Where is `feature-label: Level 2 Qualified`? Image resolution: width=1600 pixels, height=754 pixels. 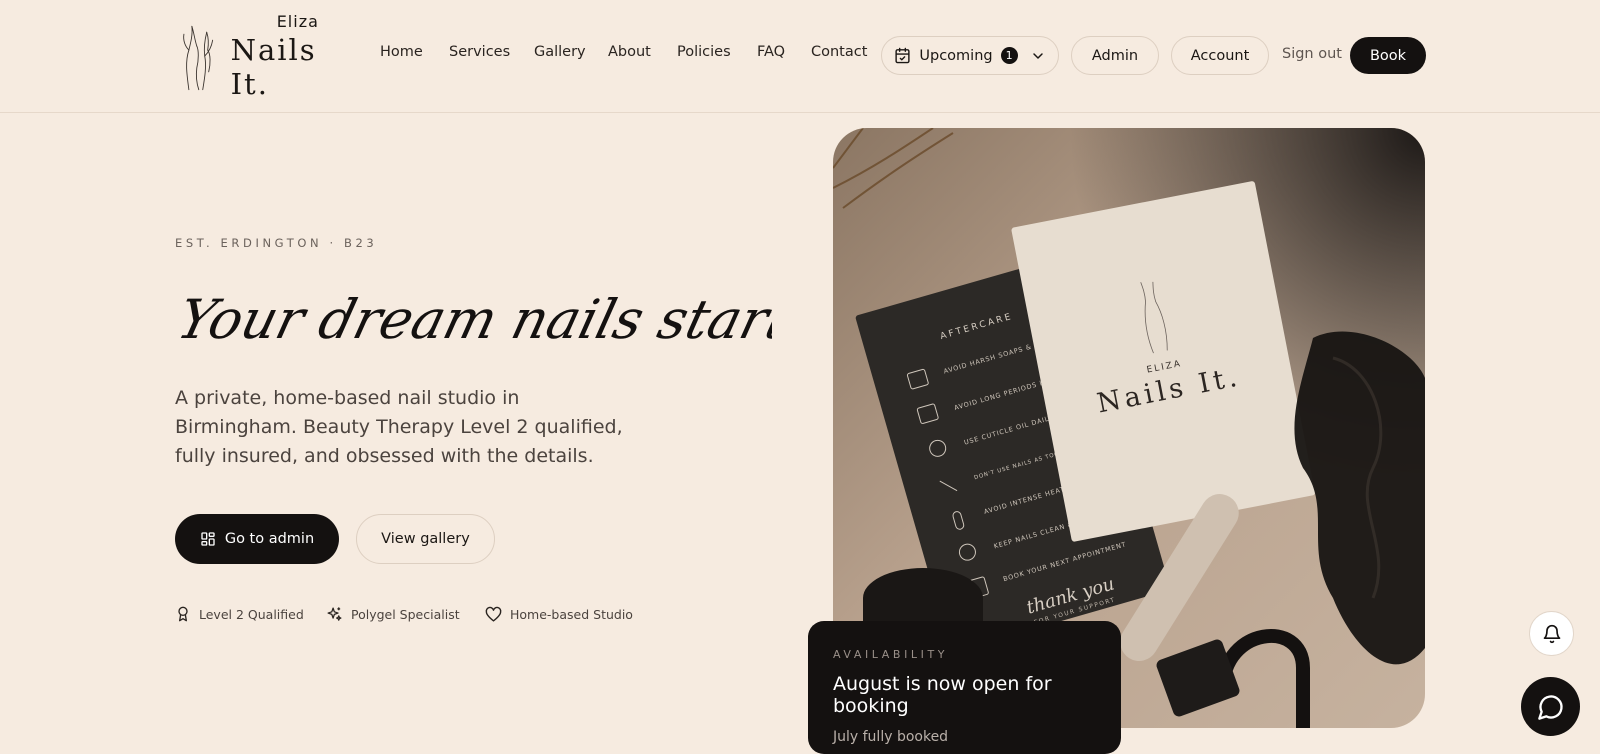
feature-label: Level 2 Qualified is located at coordinates (251, 614).